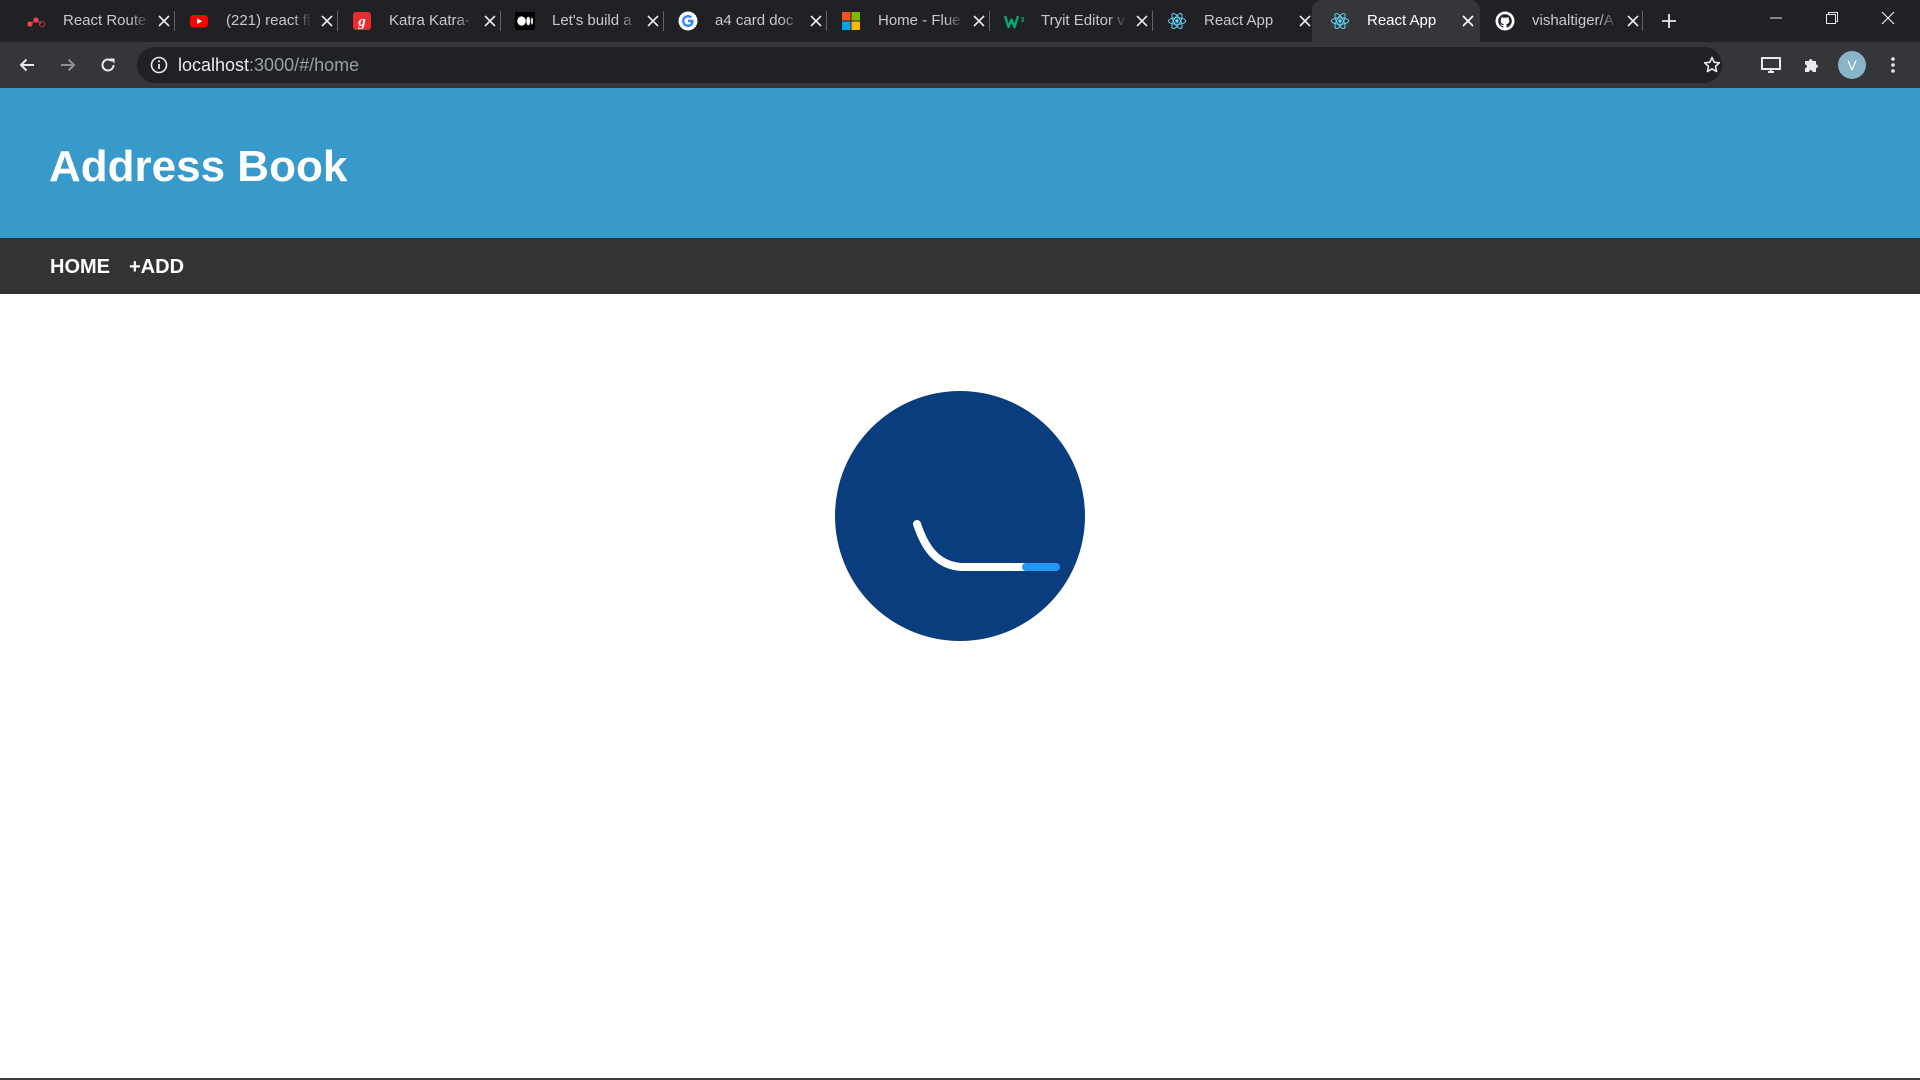  What do you see at coordinates (929, 65) in the screenshot?
I see `address-bar: localhost:3000/#/home` at bounding box center [929, 65].